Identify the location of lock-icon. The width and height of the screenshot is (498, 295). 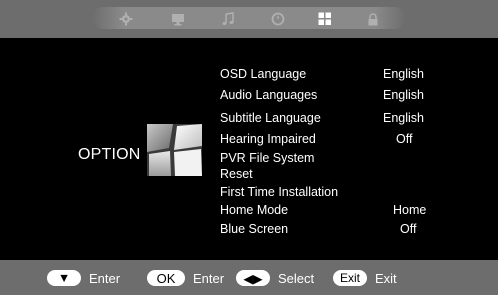
(373, 19).